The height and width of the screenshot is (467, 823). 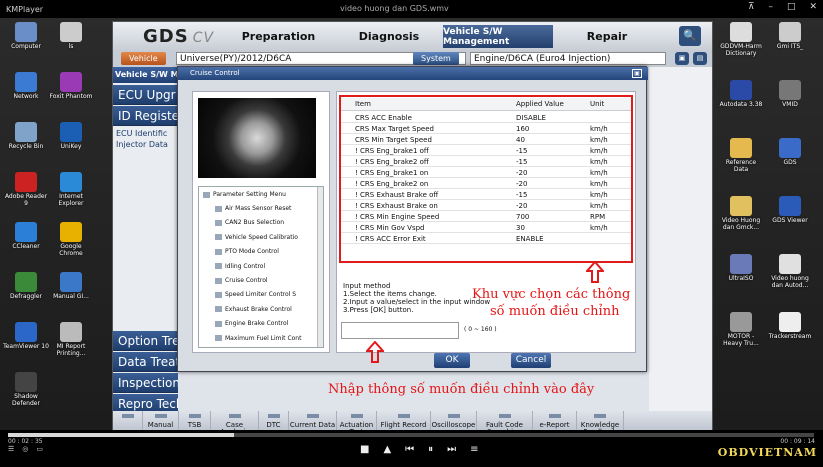 I want to click on vehicle-button: Vehicle, so click(x=143, y=58).